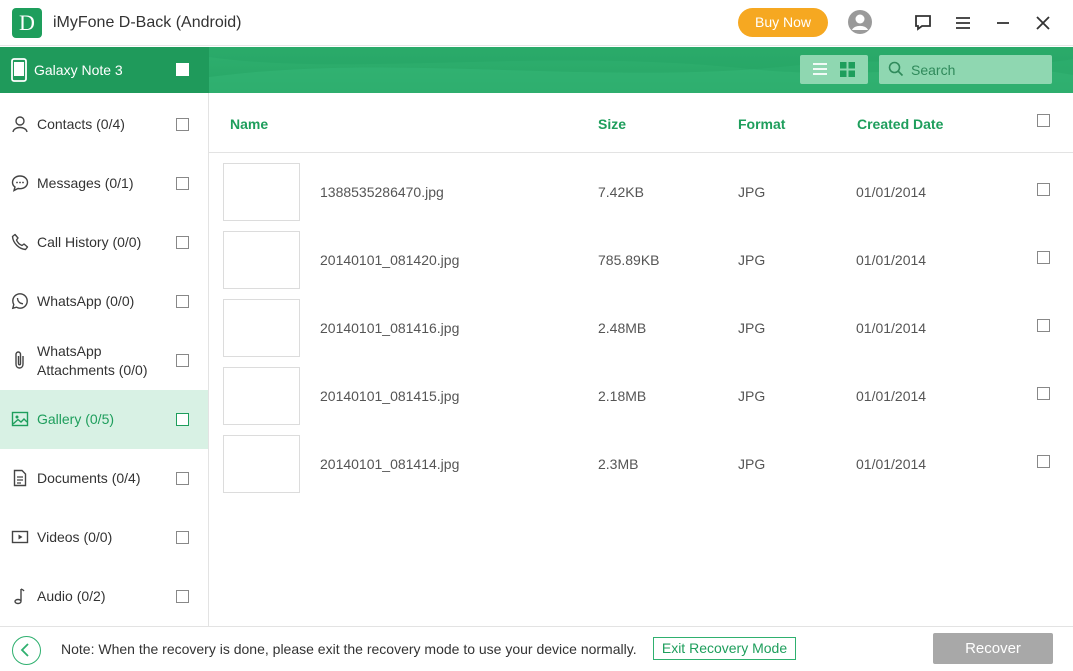 The width and height of the screenshot is (1073, 671). What do you see at coordinates (536, 70) in the screenshot?
I see `header-bar: Galaxy Note 3` at bounding box center [536, 70].